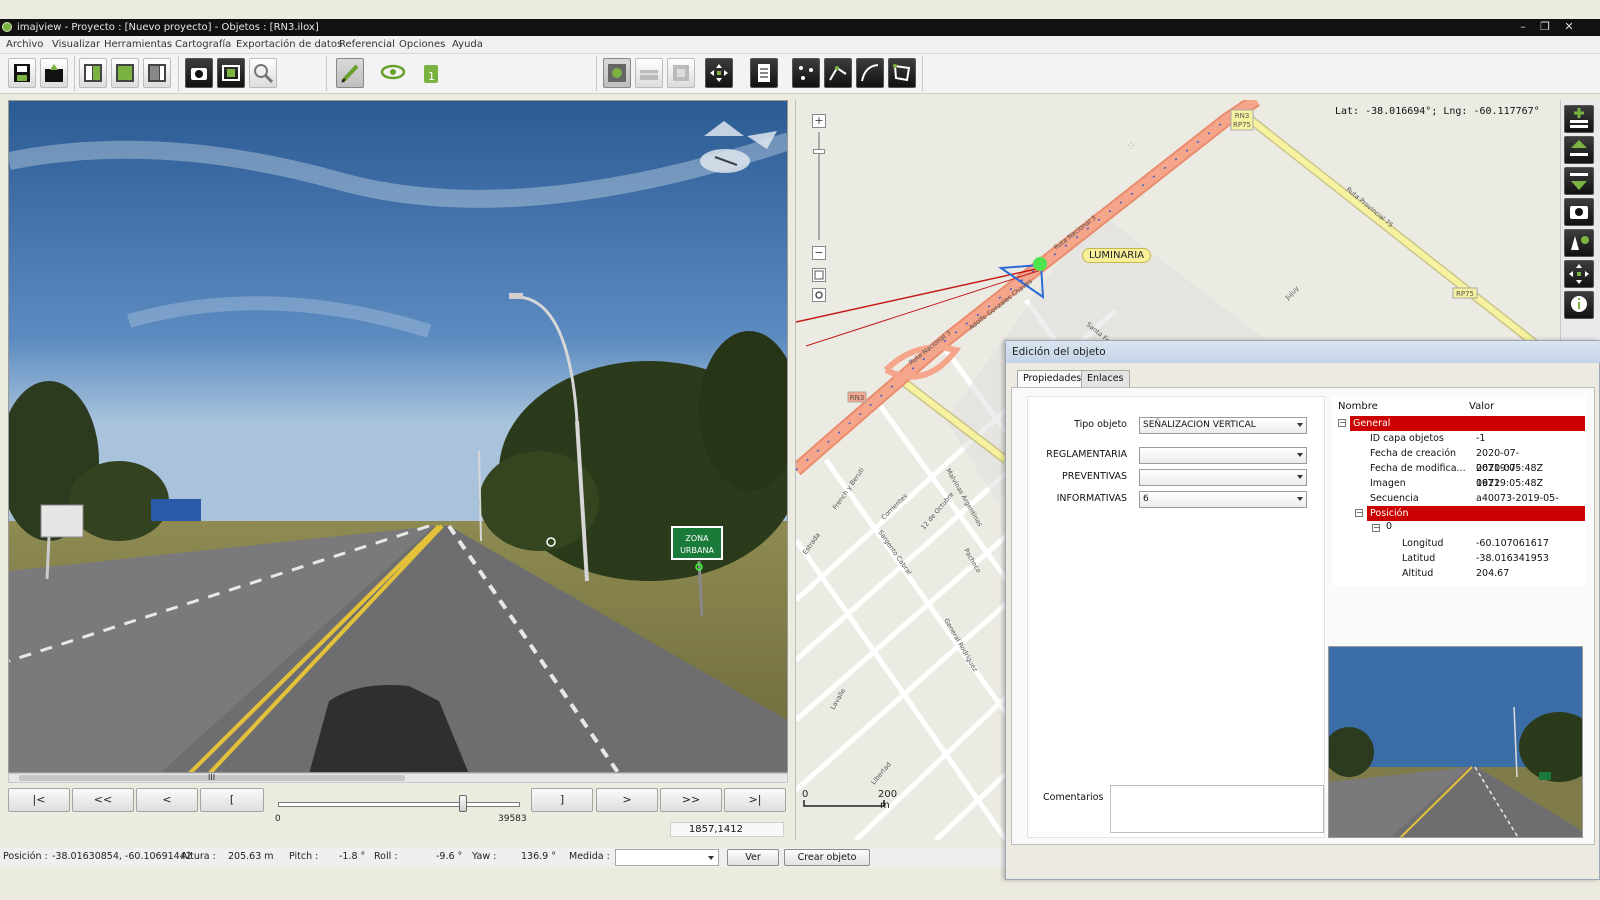 This screenshot has width=1600, height=900. Describe the element at coordinates (198, 856) in the screenshot. I see `altura-label: Altura :` at that location.